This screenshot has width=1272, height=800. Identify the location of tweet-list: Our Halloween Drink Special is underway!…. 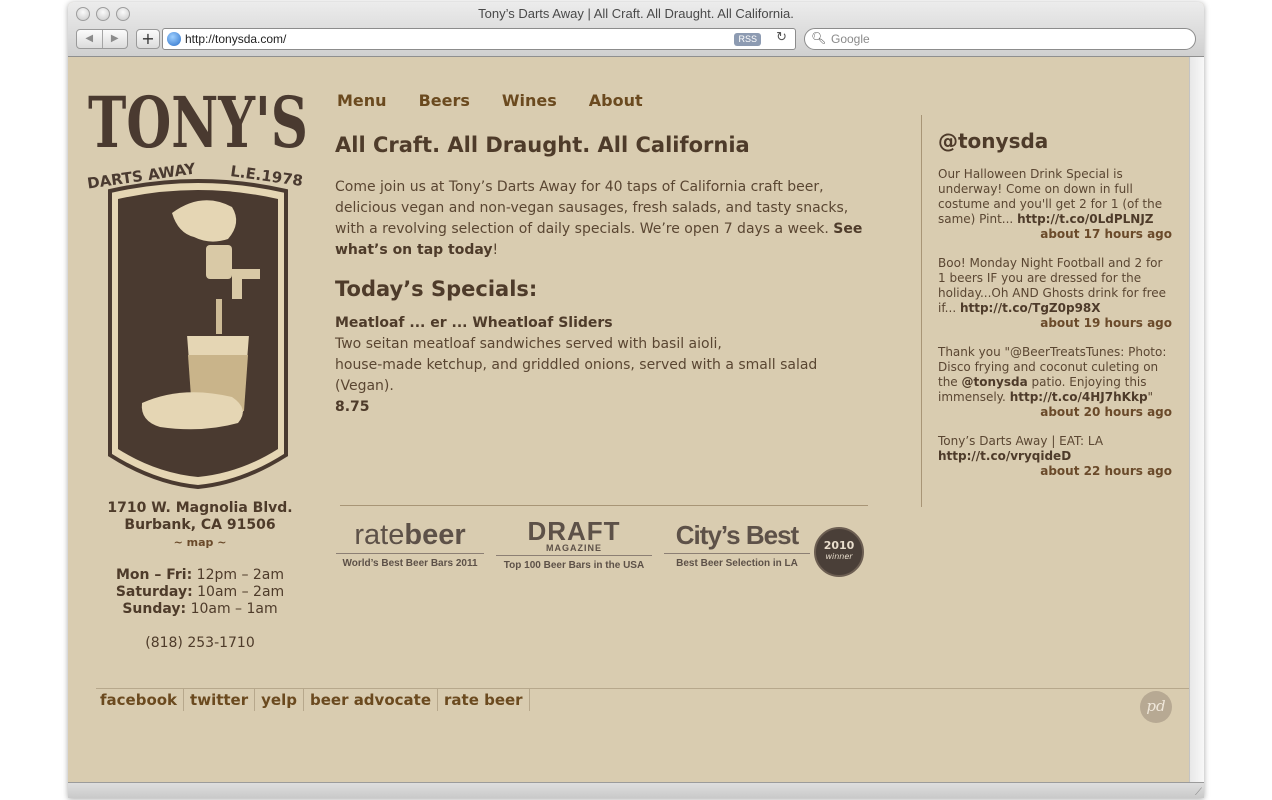
(1055, 330).